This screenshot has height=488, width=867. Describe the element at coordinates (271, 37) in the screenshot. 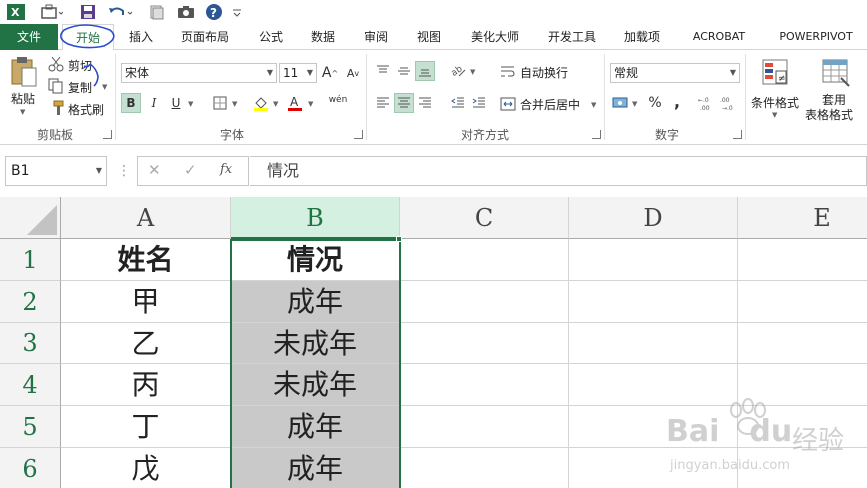

I see `tab-formulas: 公式` at that location.